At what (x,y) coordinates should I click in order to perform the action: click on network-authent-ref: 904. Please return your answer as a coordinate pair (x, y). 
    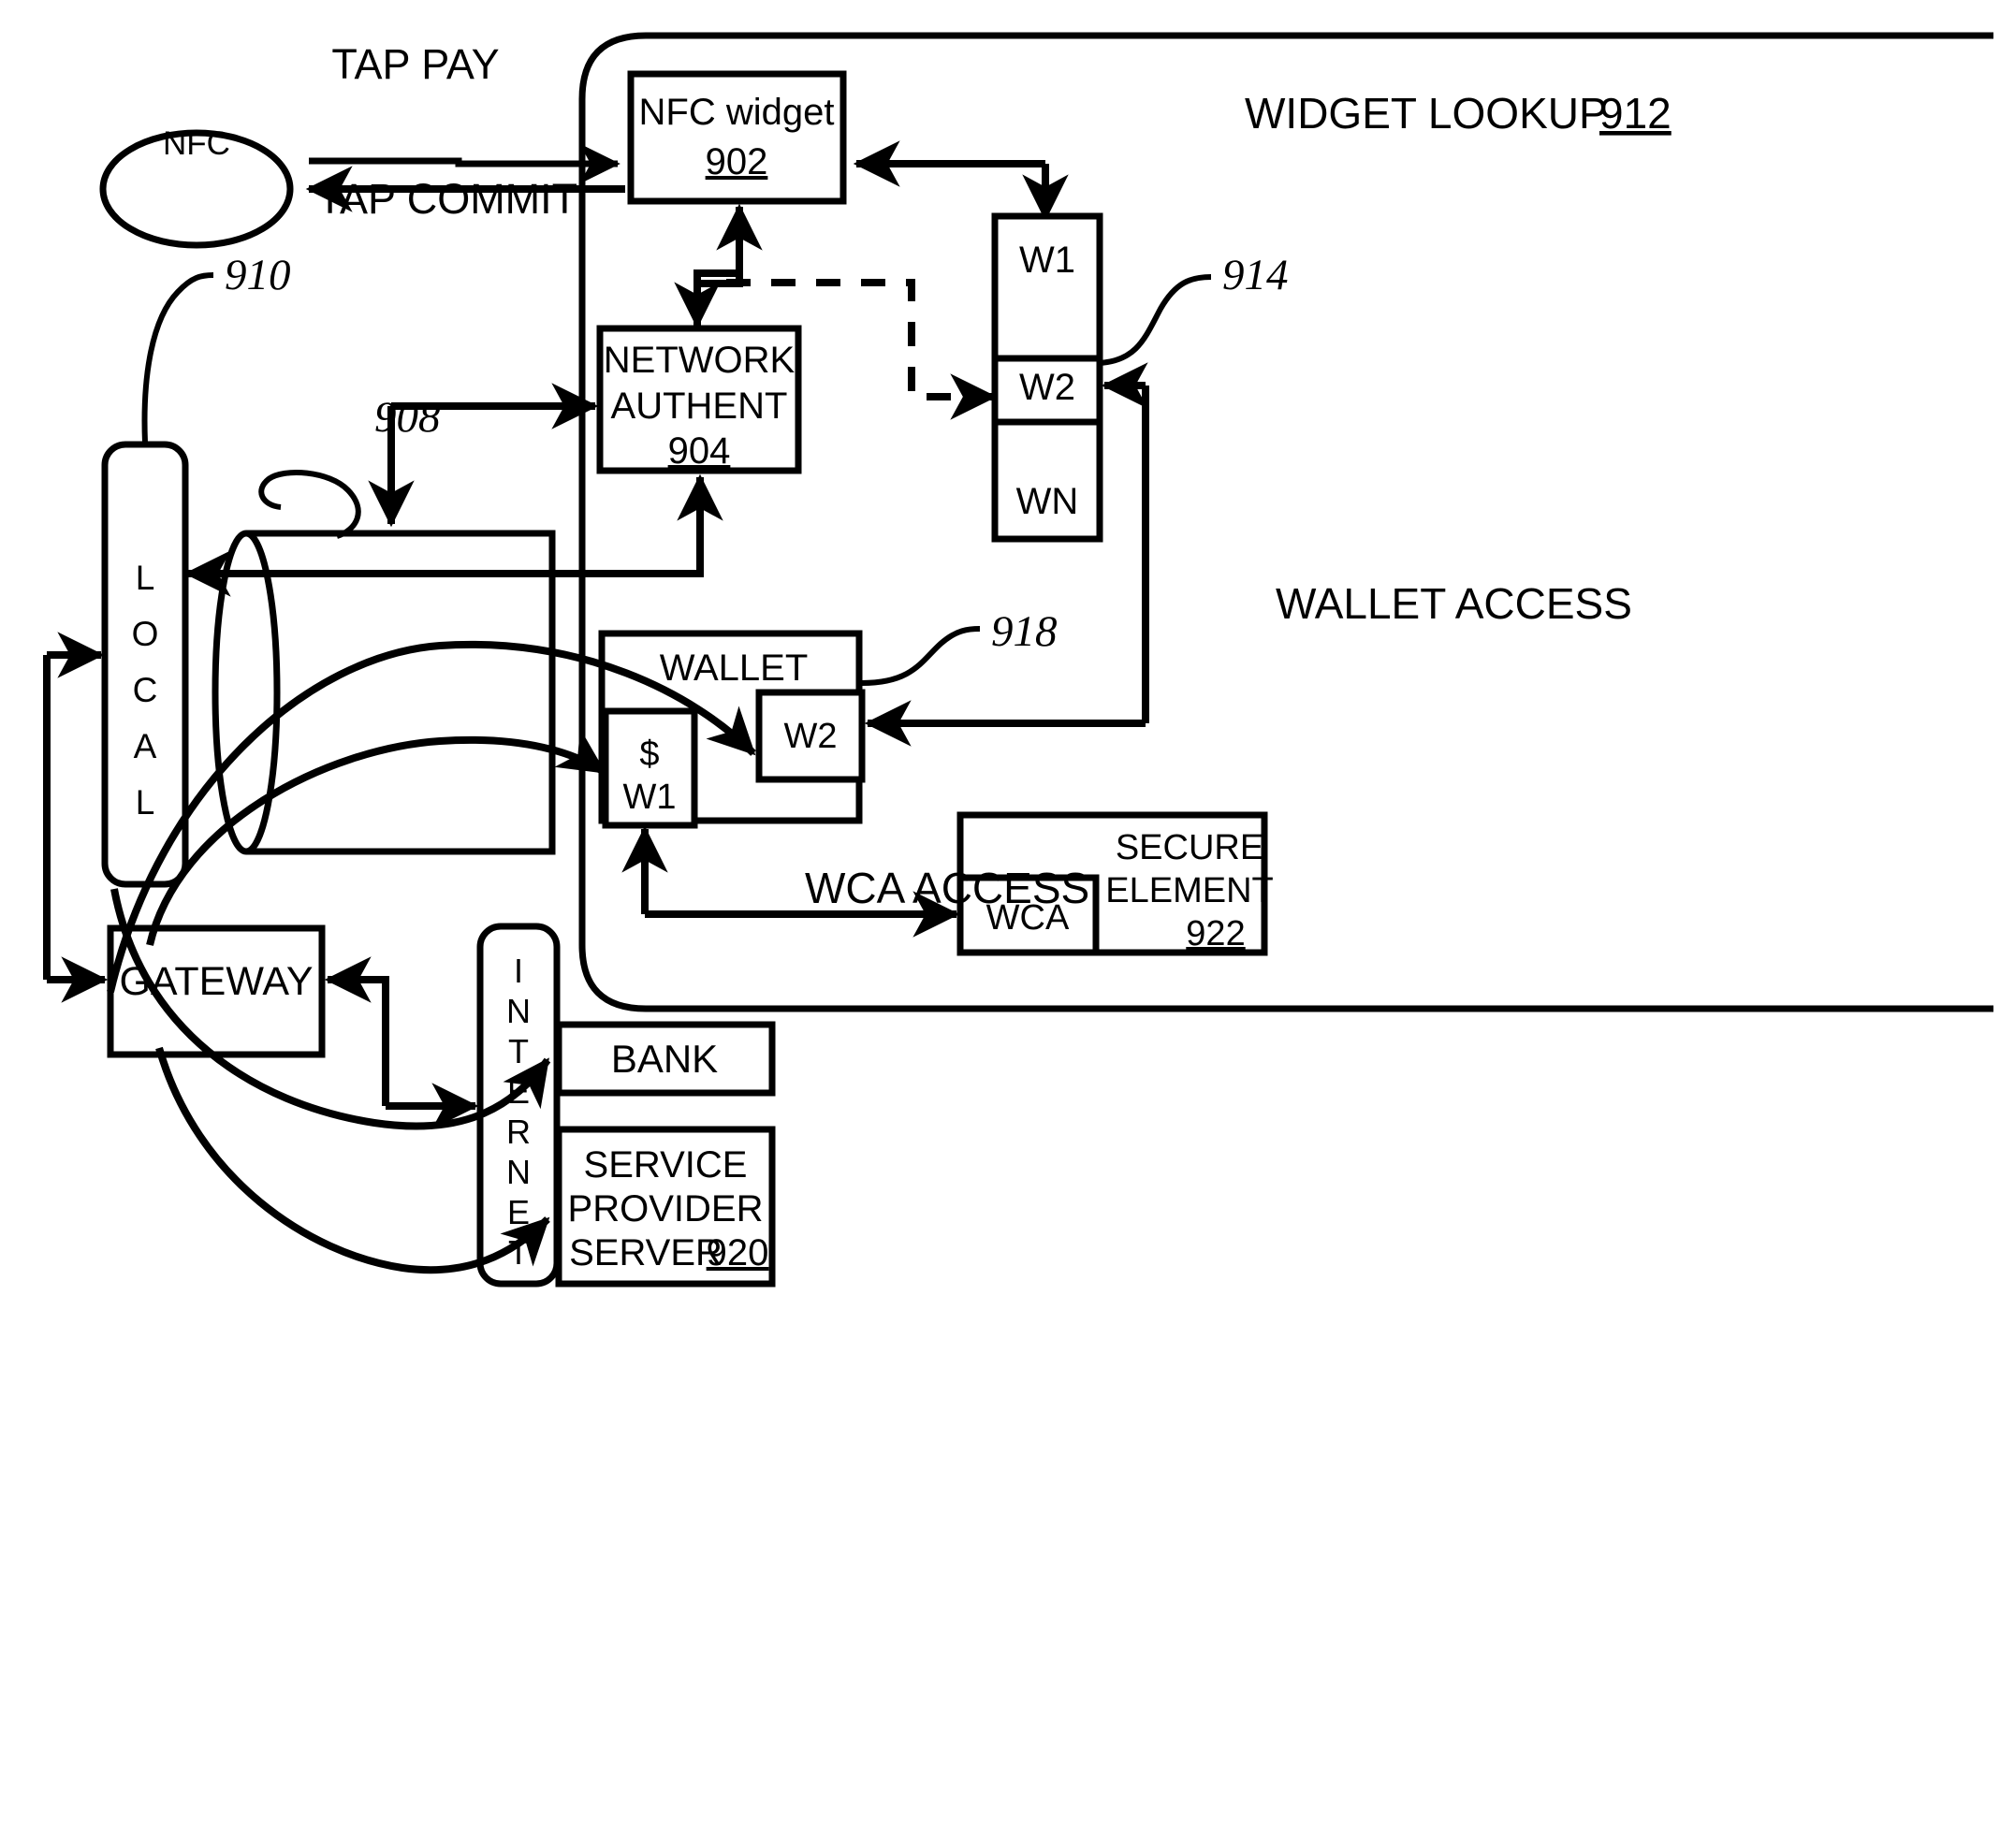
    Looking at the image, I should click on (699, 451).